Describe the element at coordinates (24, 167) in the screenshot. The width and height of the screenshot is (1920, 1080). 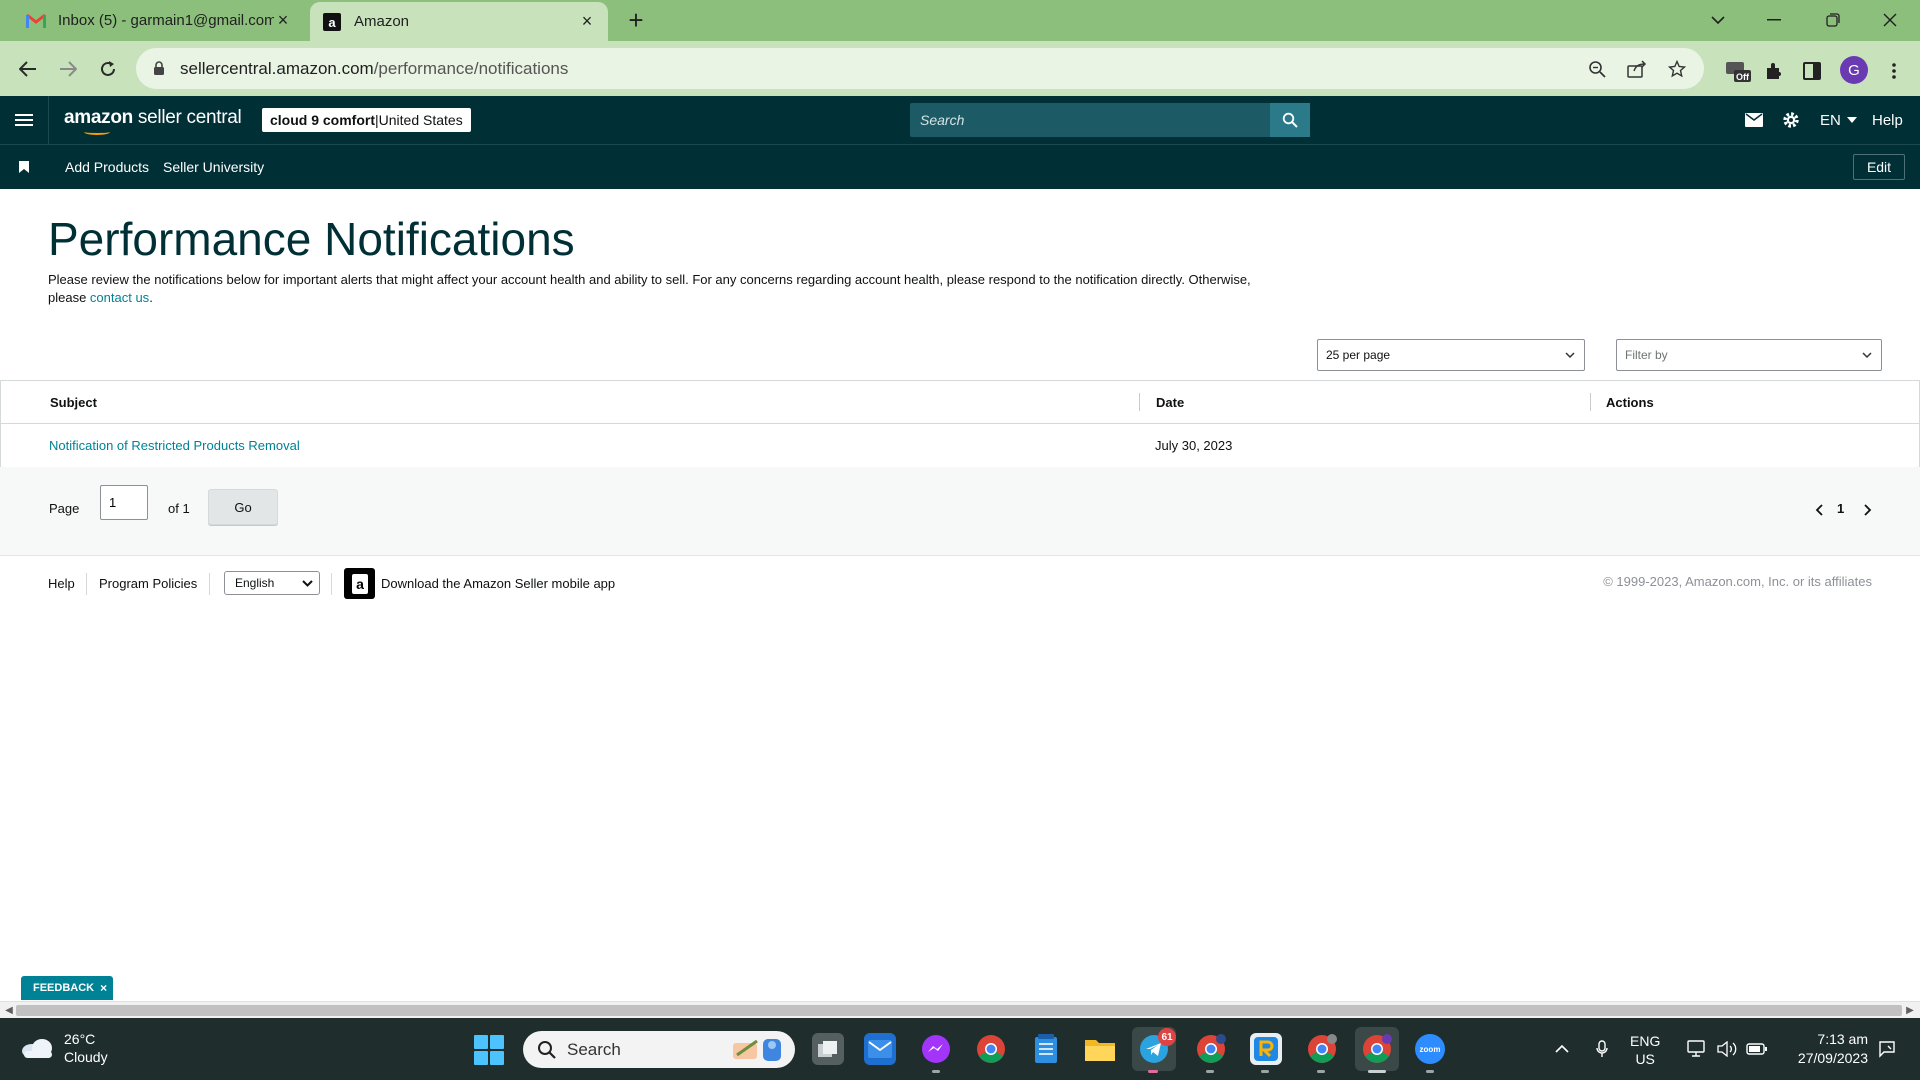
I see `bookmark-icon` at that location.